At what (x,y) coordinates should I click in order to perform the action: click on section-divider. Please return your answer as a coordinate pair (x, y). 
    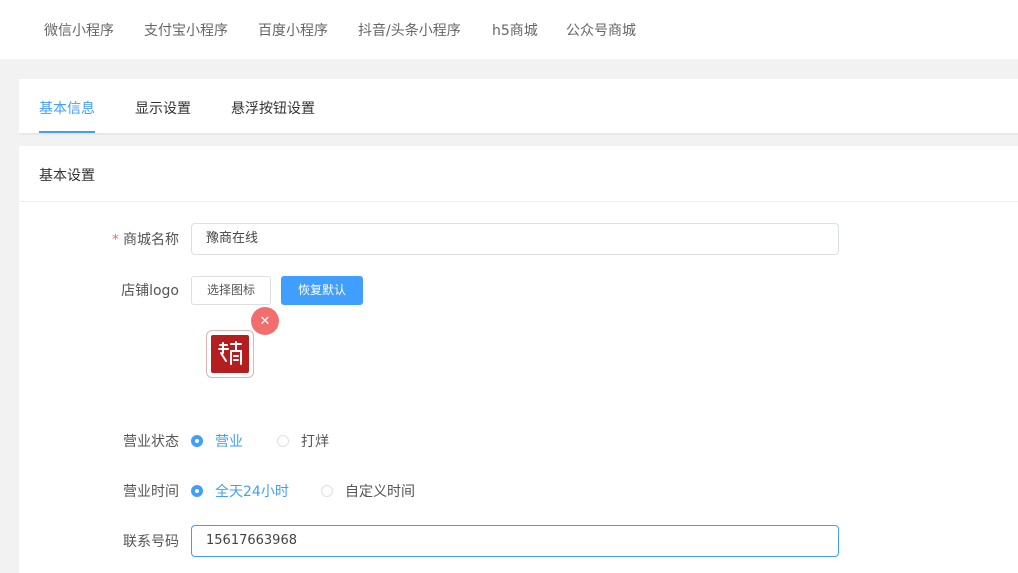
    Looking at the image, I should click on (518, 201).